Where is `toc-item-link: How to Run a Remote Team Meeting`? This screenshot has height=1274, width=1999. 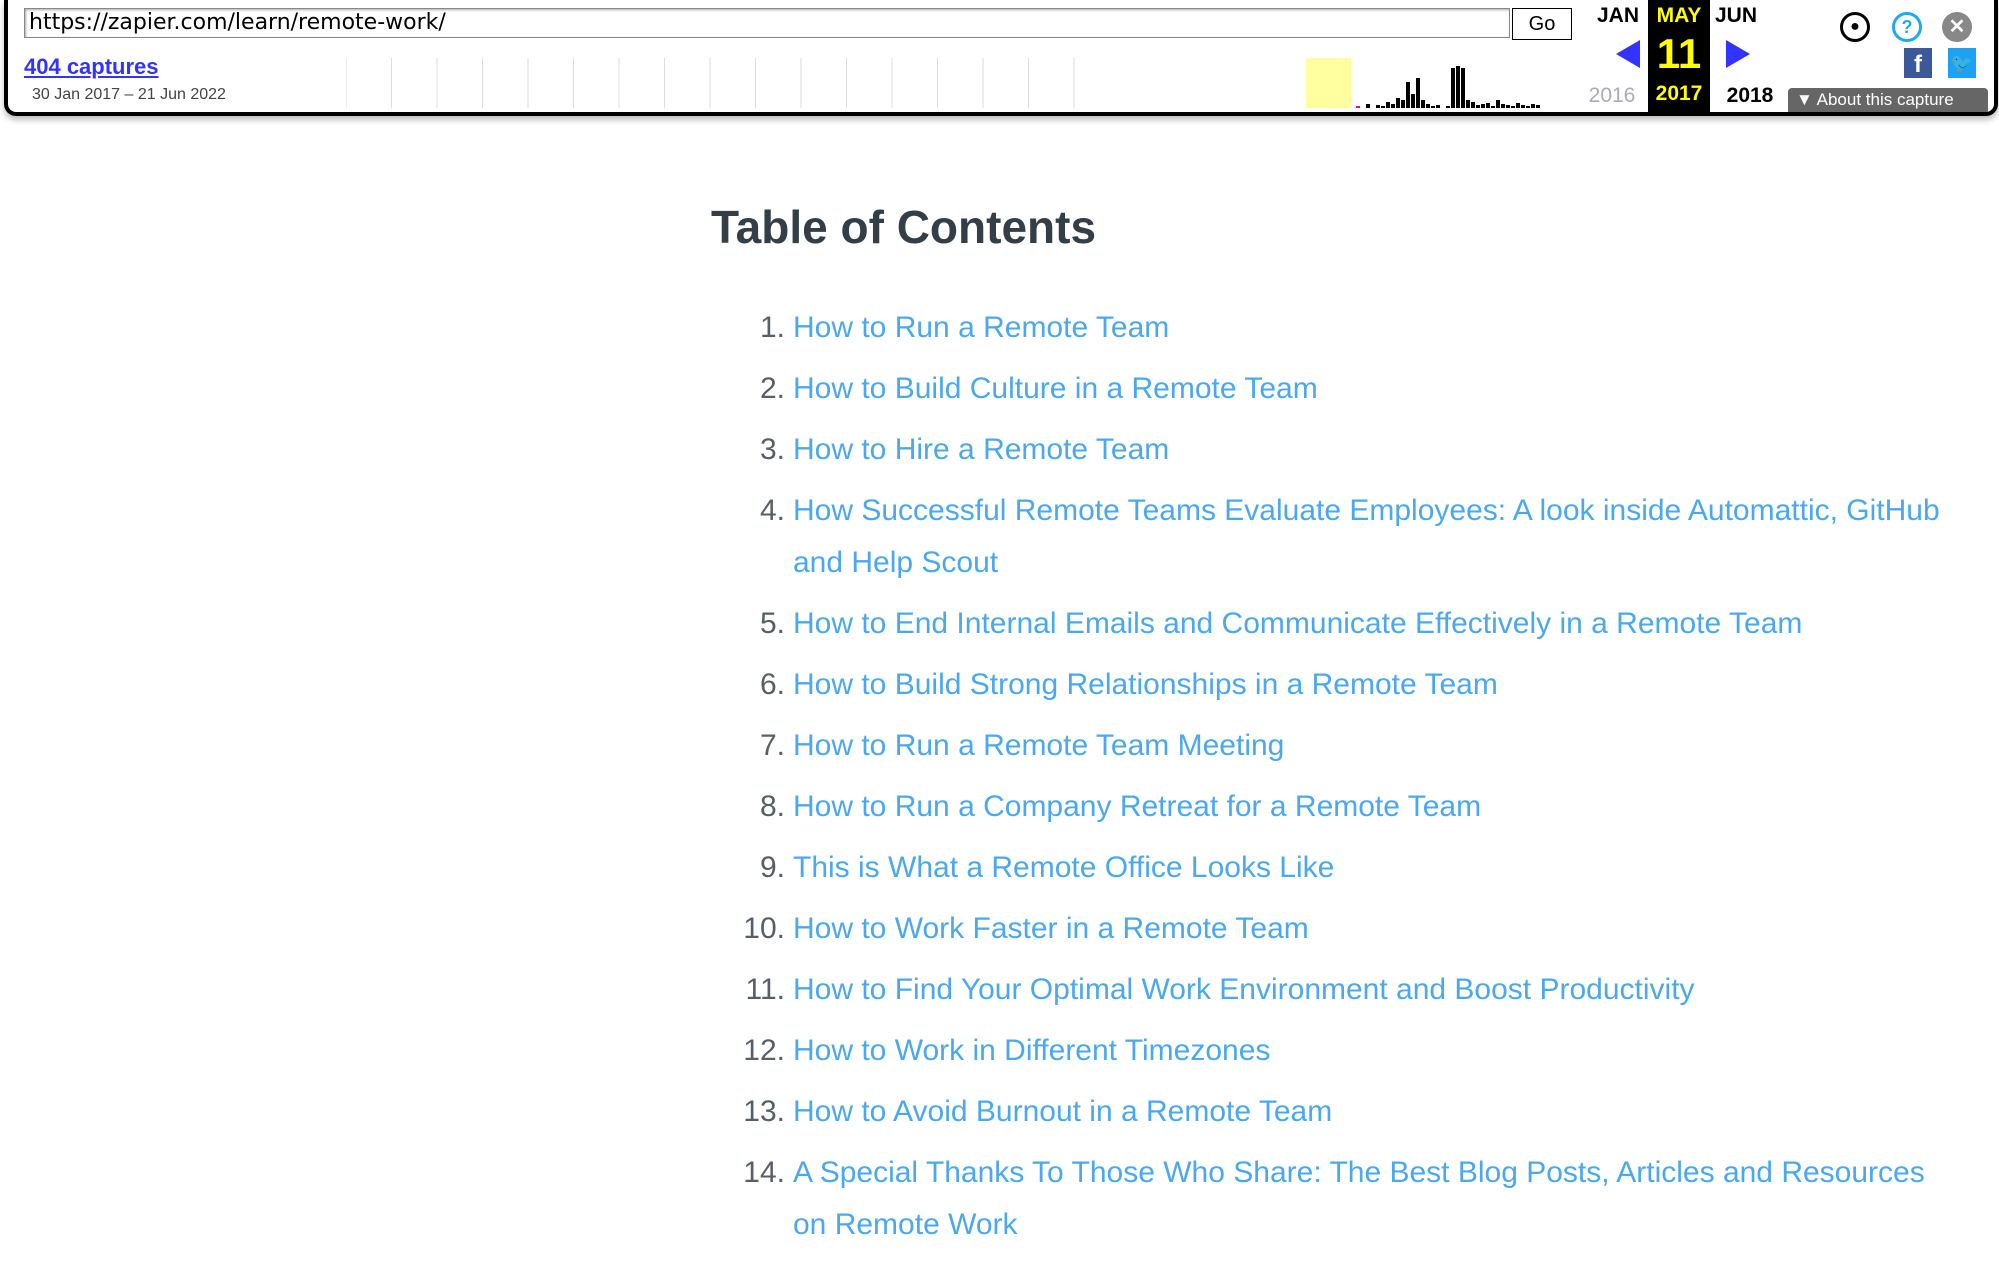
toc-item-link: How to Run a Remote Team Meeting is located at coordinates (1038, 745).